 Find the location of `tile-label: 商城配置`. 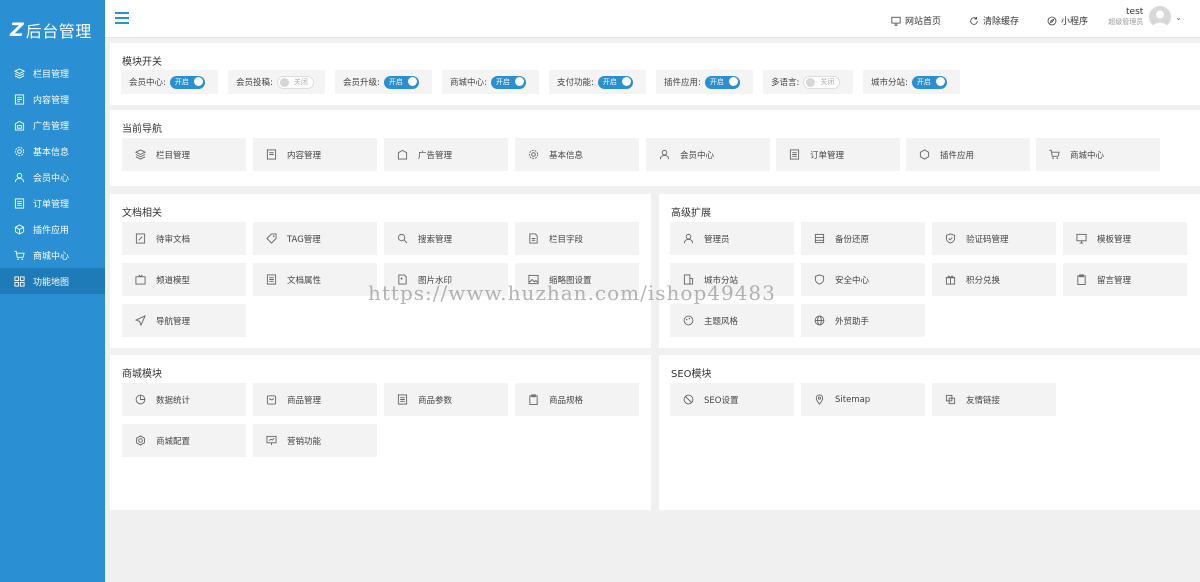

tile-label: 商城配置 is located at coordinates (173, 441).